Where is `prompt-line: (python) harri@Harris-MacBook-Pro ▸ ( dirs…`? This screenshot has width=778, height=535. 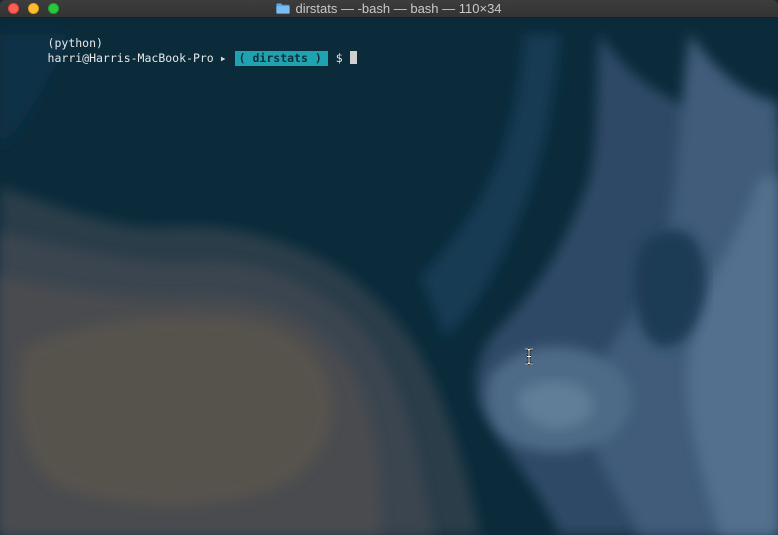
prompt-line: (python) harri@Harris-MacBook-Pro ▸ ( dirs… is located at coordinates (181, 43).